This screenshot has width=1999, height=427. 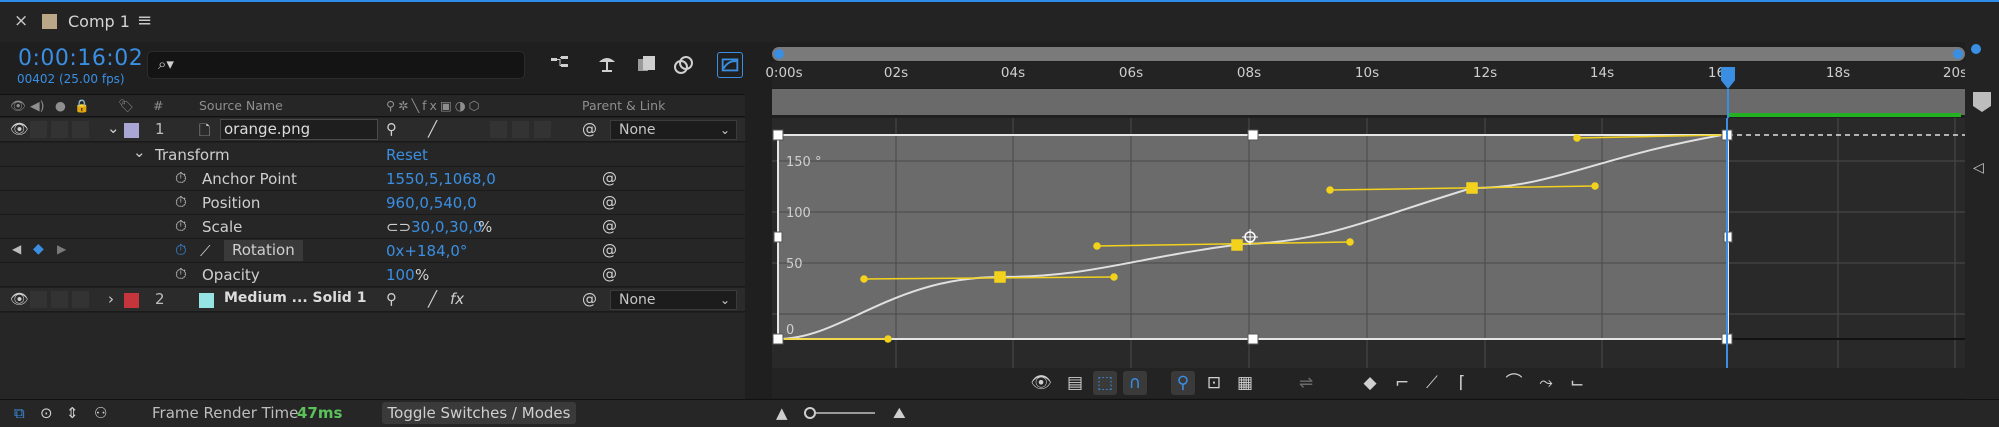 I want to click on eye-properties-icon: 👁, so click(x=1041, y=383).